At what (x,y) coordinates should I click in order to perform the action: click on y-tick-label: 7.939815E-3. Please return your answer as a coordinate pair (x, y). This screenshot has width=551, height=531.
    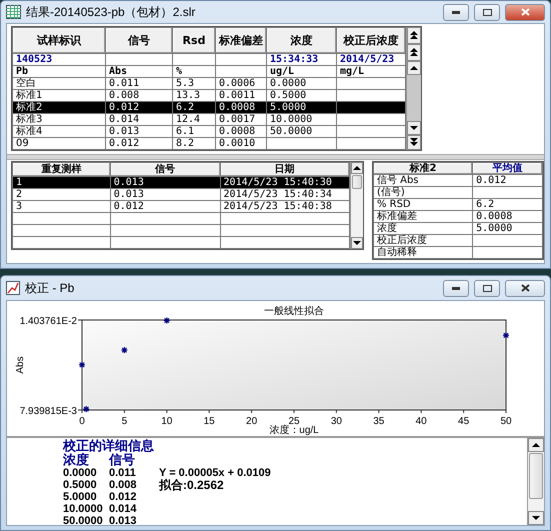
    Looking at the image, I should click on (48, 411).